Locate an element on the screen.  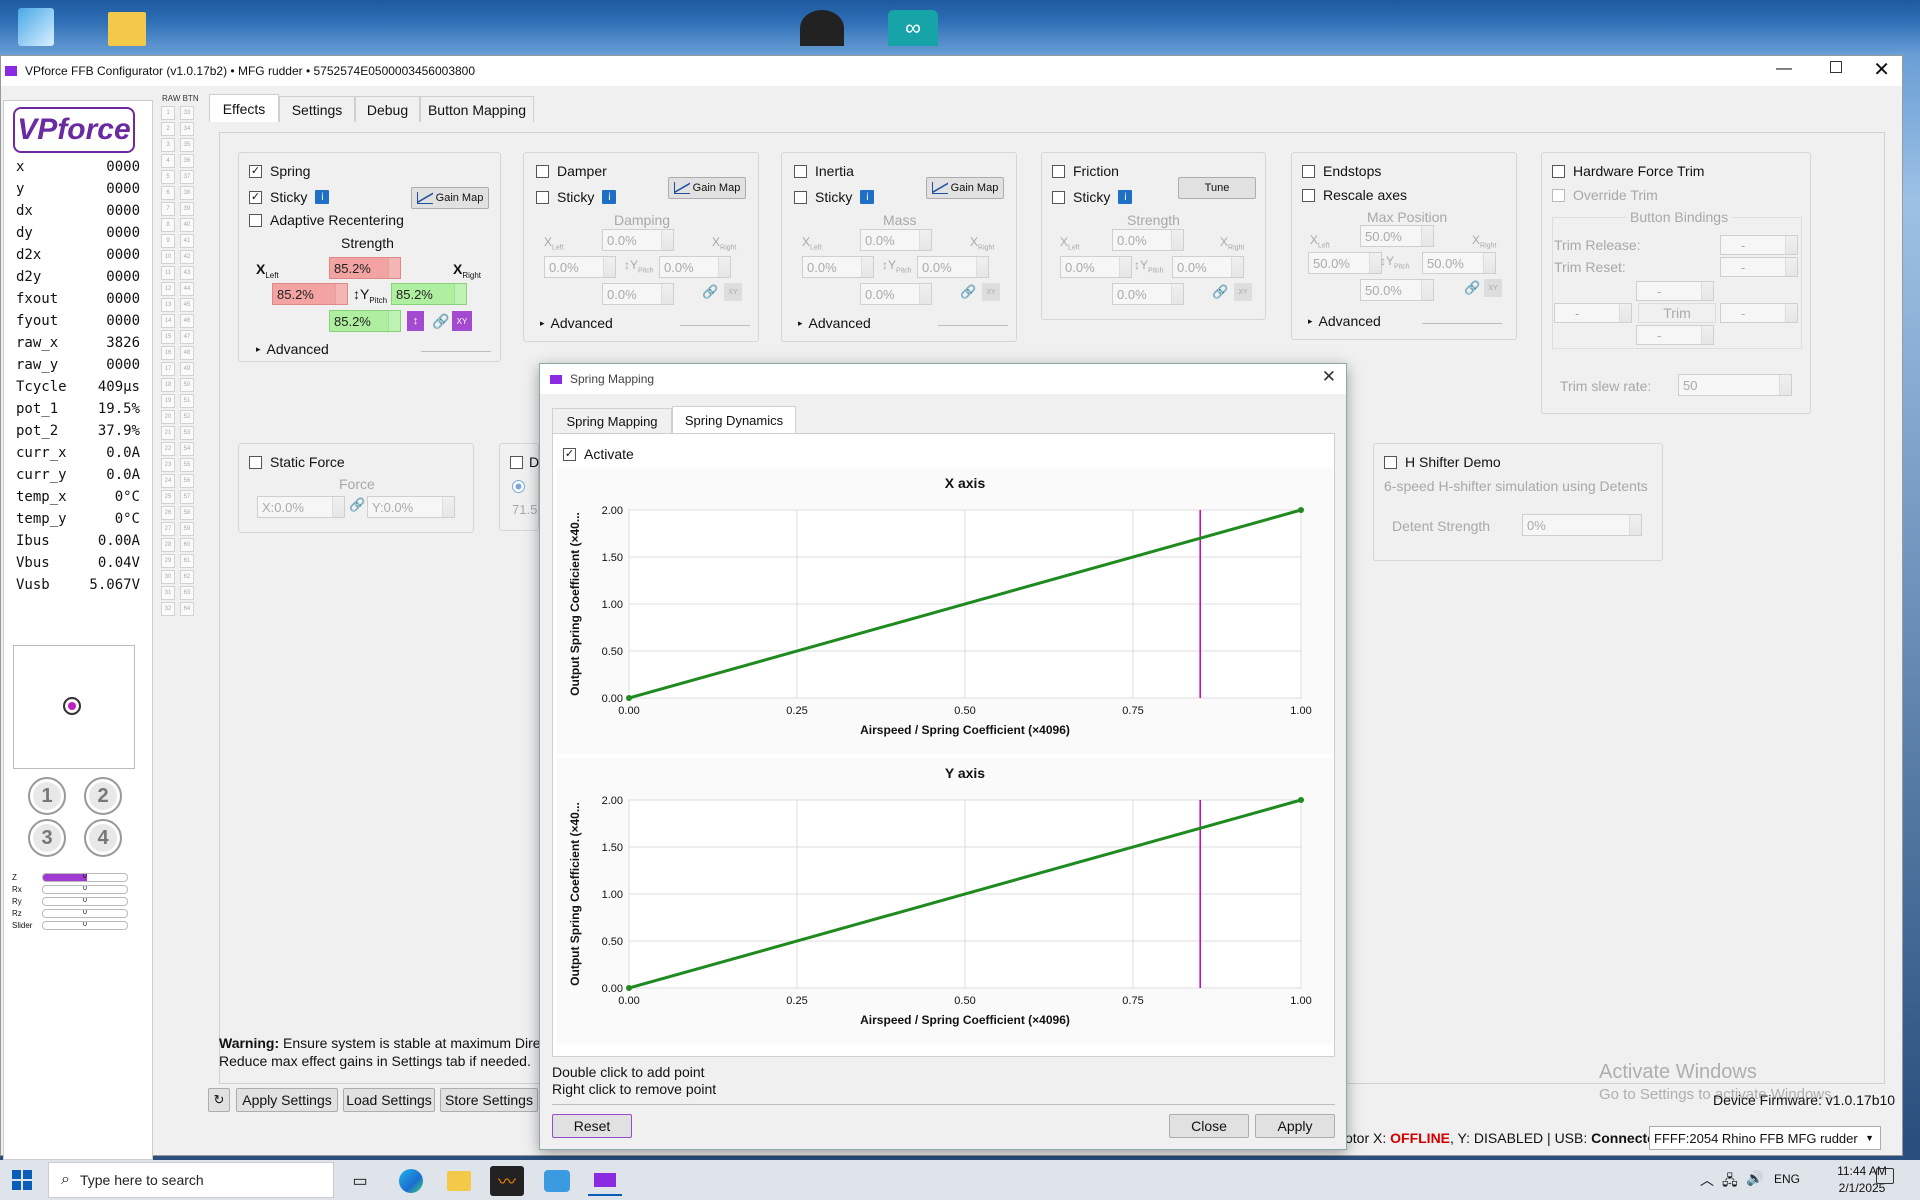
spring-gain-map-button: Gain Map is located at coordinates (450, 198).